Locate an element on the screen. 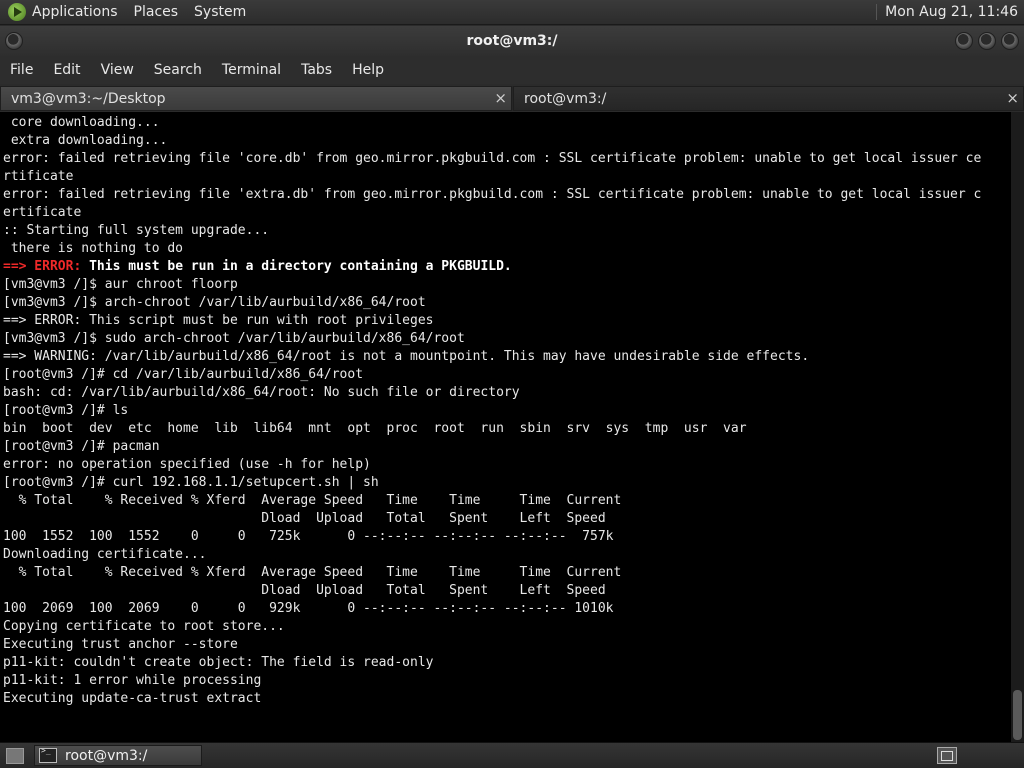 This screenshot has height=768, width=1024. terminal-text: there is nothing to do is located at coordinates (93, 248).